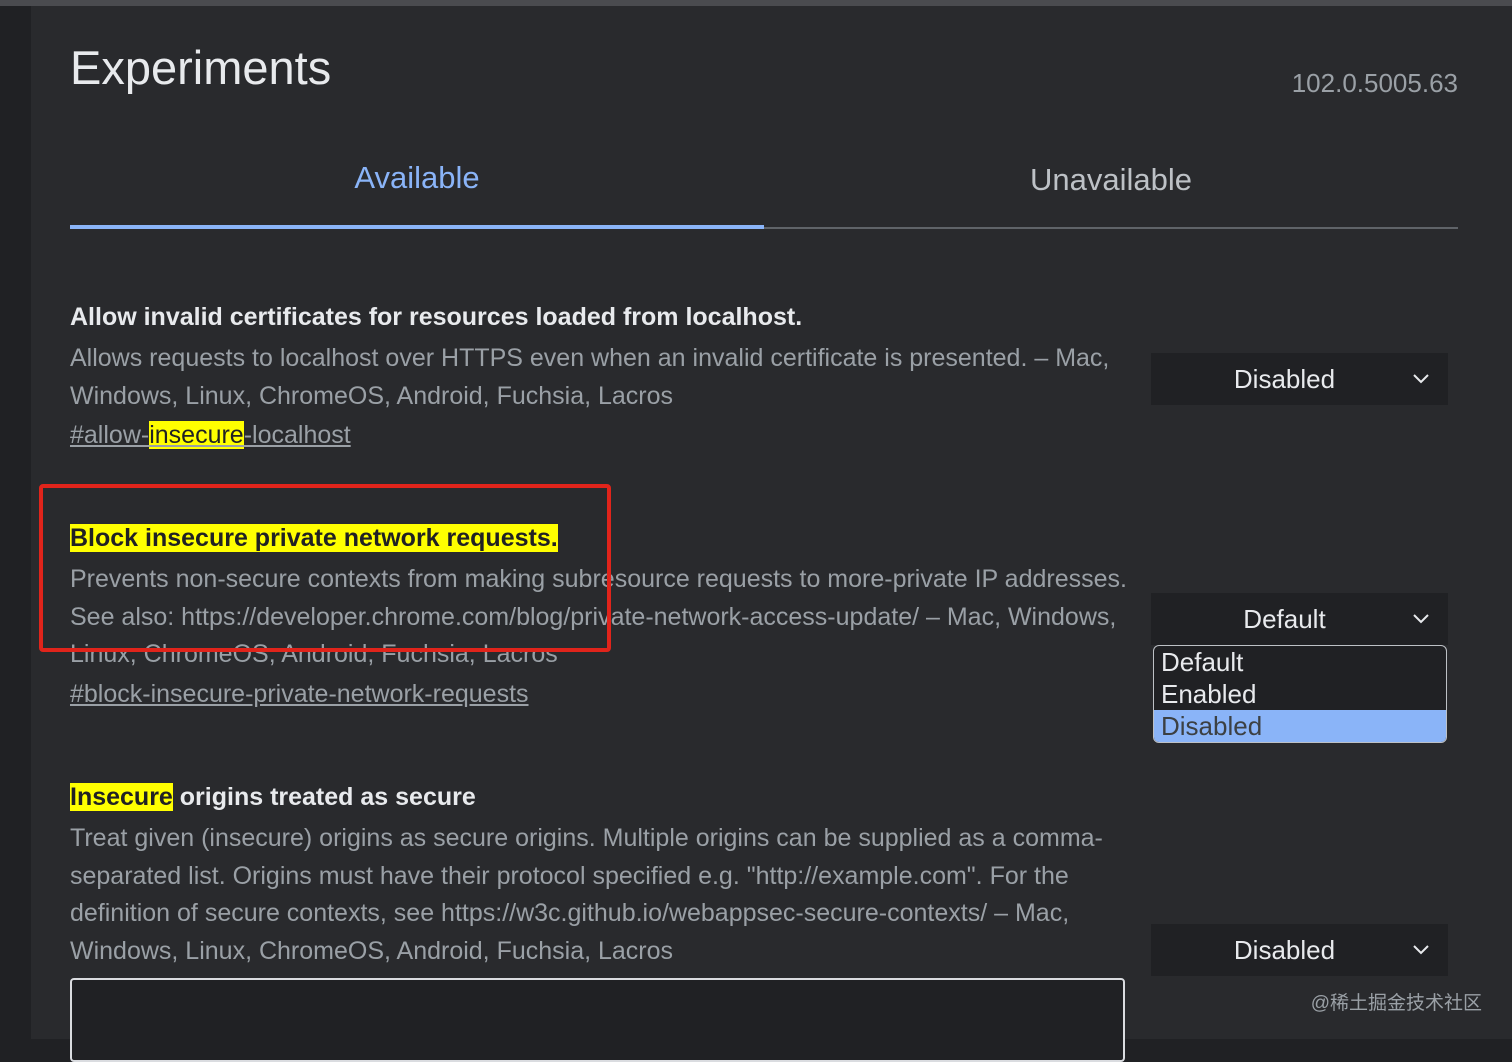  Describe the element at coordinates (1300, 726) in the screenshot. I see `option-disabled: Disabled` at that location.